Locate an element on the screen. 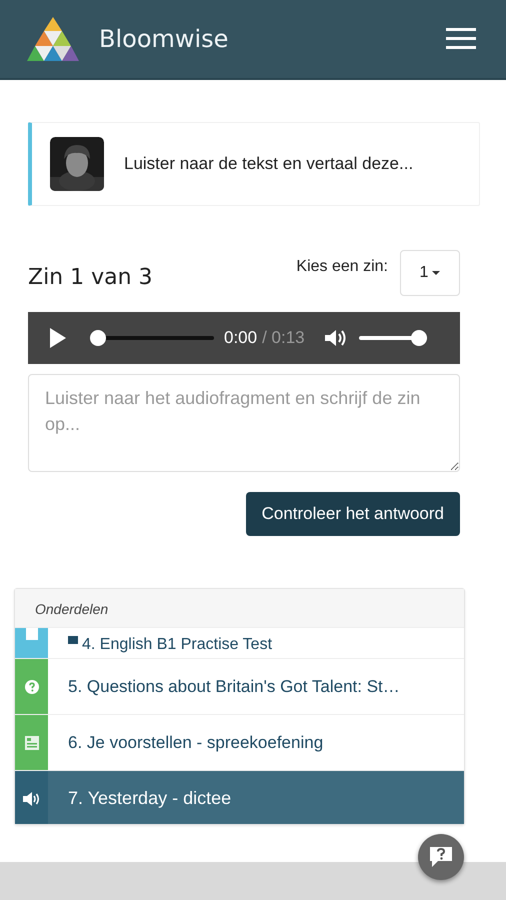 This screenshot has height=900, width=506. part-item: 4. English B1 Practise Test is located at coordinates (239, 643).